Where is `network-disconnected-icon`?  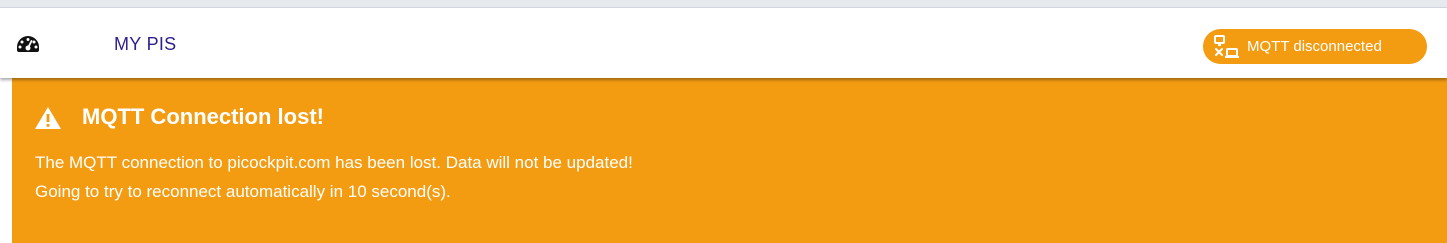 network-disconnected-icon is located at coordinates (1226, 46).